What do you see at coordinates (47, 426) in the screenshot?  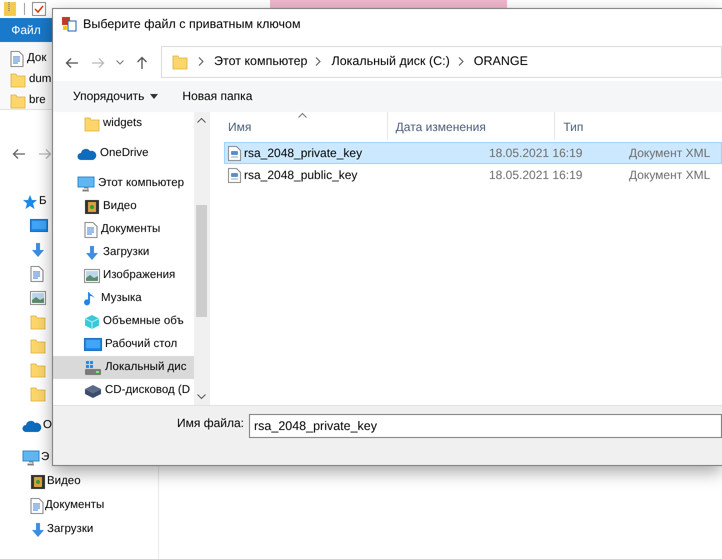 I see `nav-item: О` at bounding box center [47, 426].